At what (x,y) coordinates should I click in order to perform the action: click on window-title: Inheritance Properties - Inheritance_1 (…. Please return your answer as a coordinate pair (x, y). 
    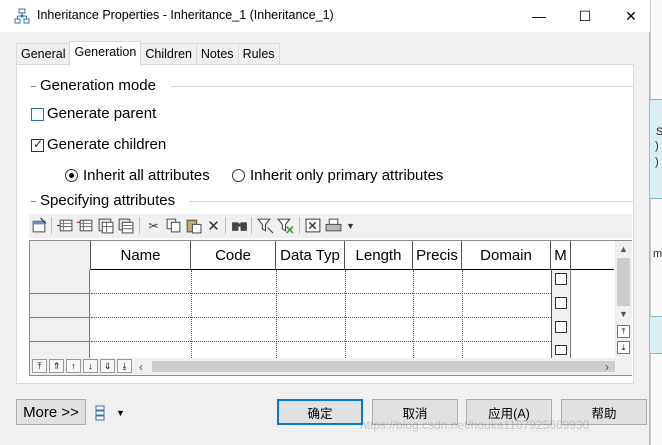
    Looking at the image, I should click on (185, 15).